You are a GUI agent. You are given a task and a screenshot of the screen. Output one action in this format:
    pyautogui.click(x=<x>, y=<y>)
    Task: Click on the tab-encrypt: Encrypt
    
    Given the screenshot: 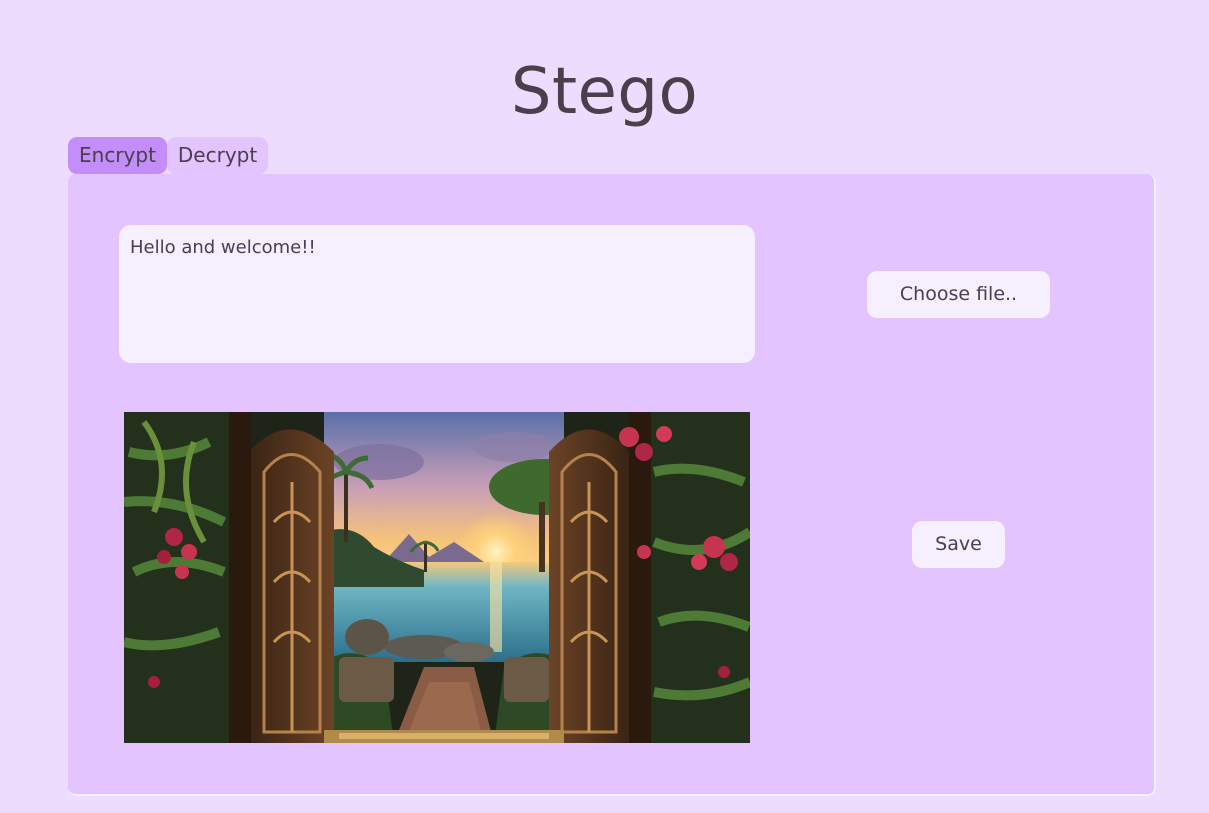 What is the action you would take?
    pyautogui.click(x=117, y=155)
    